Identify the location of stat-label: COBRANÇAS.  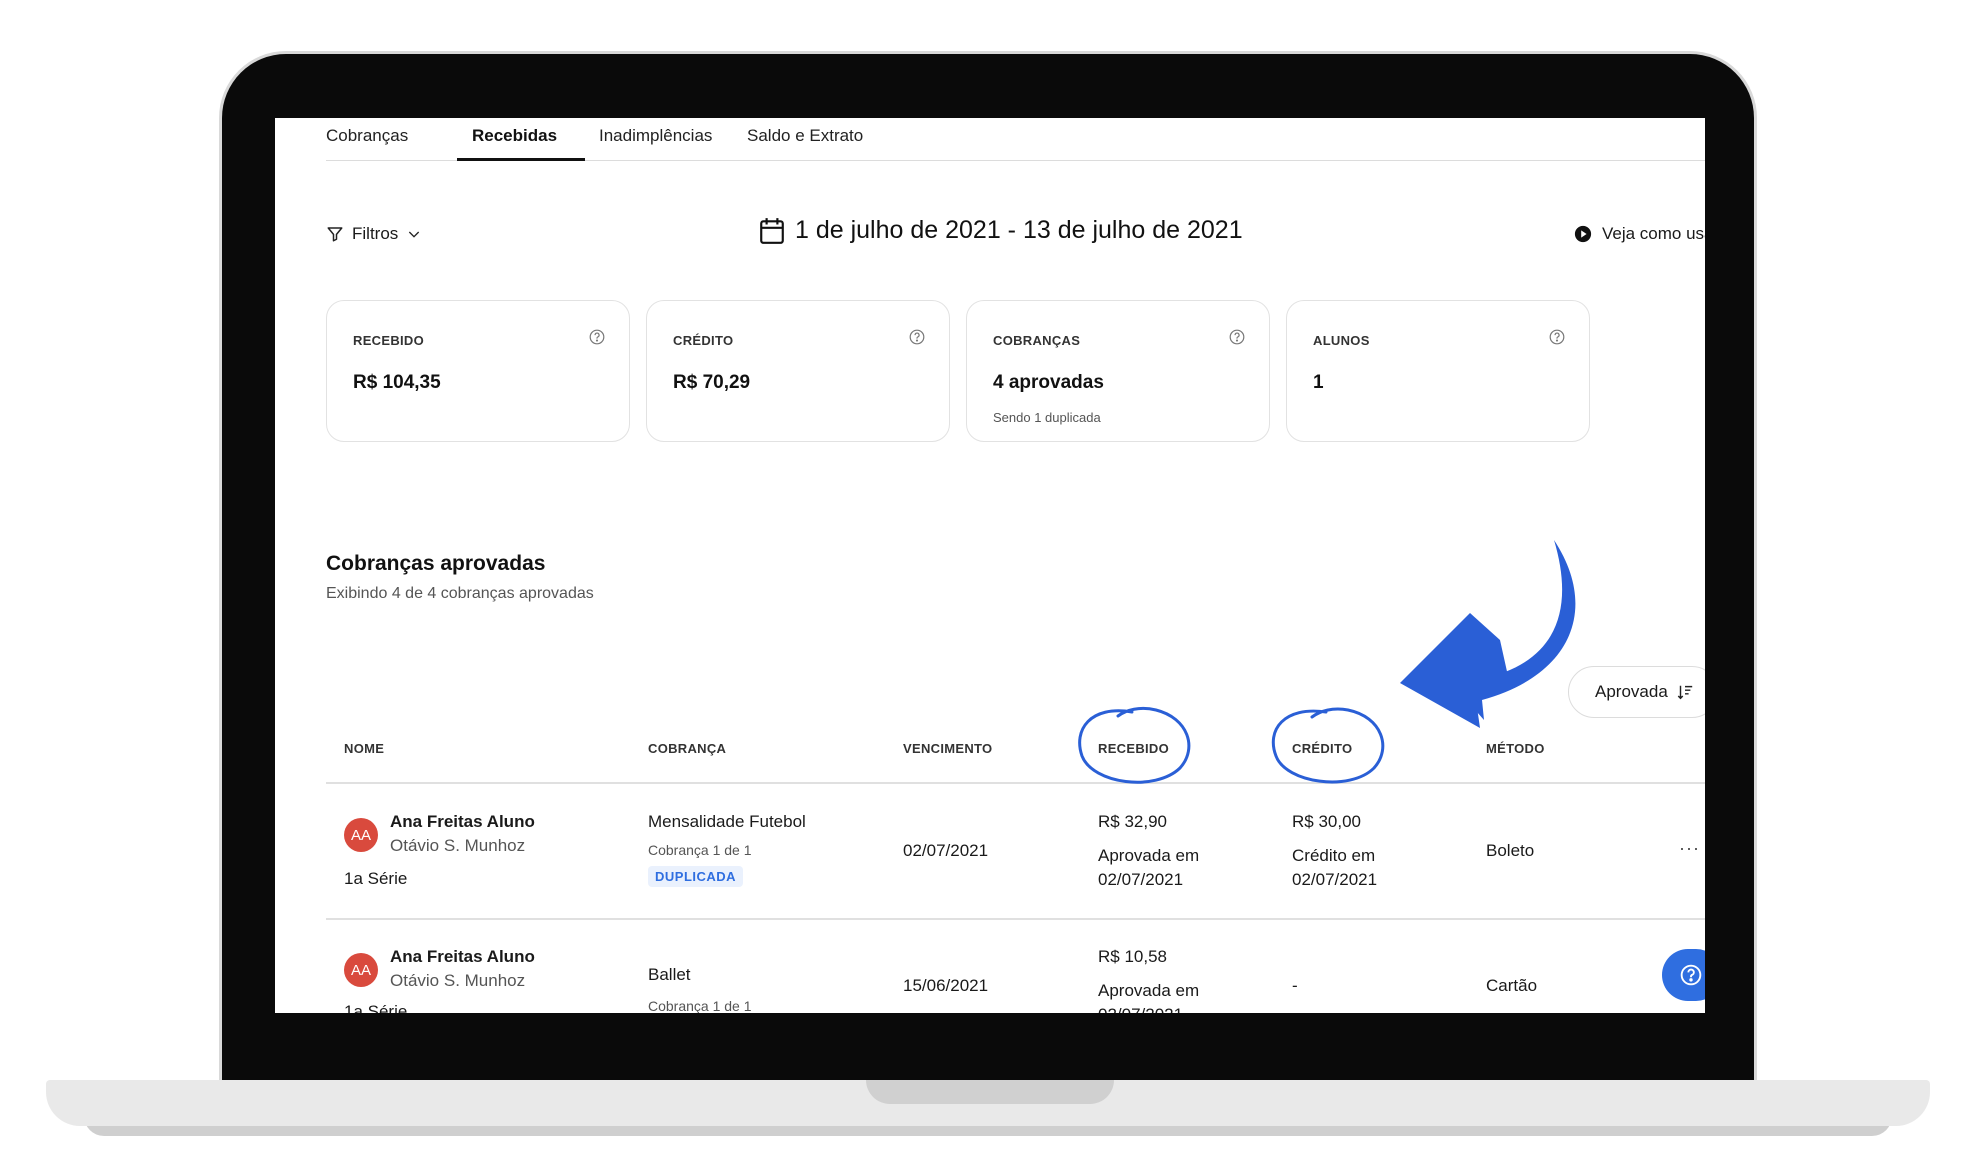
(1037, 340).